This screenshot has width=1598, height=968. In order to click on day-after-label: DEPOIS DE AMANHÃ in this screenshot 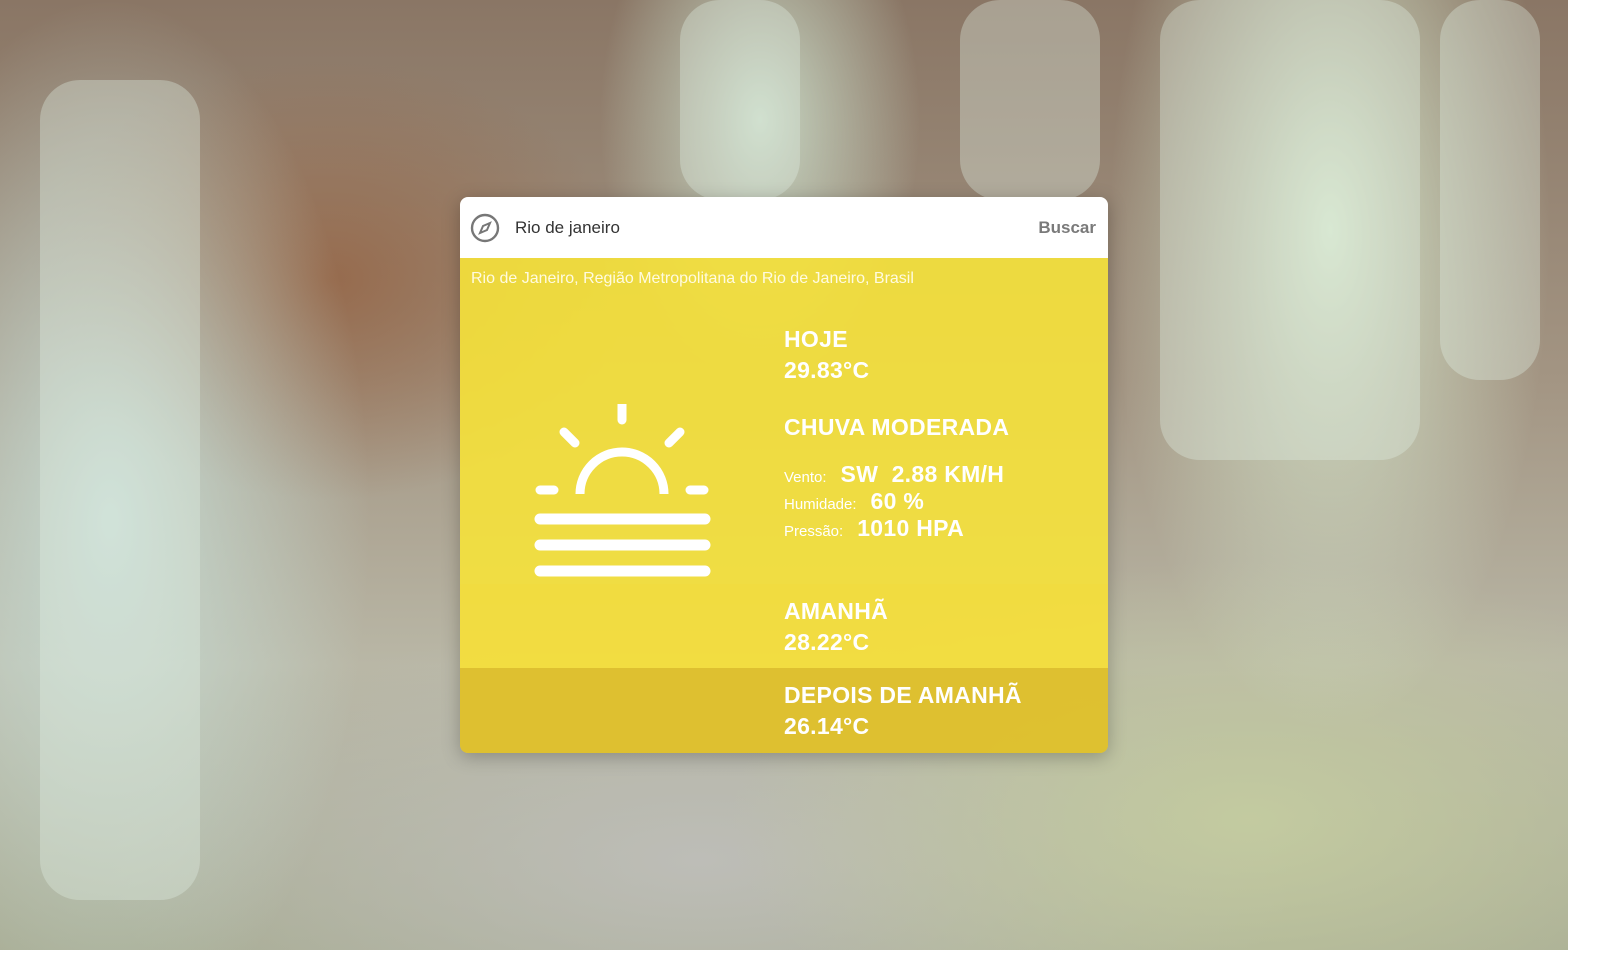, I will do `click(903, 695)`.